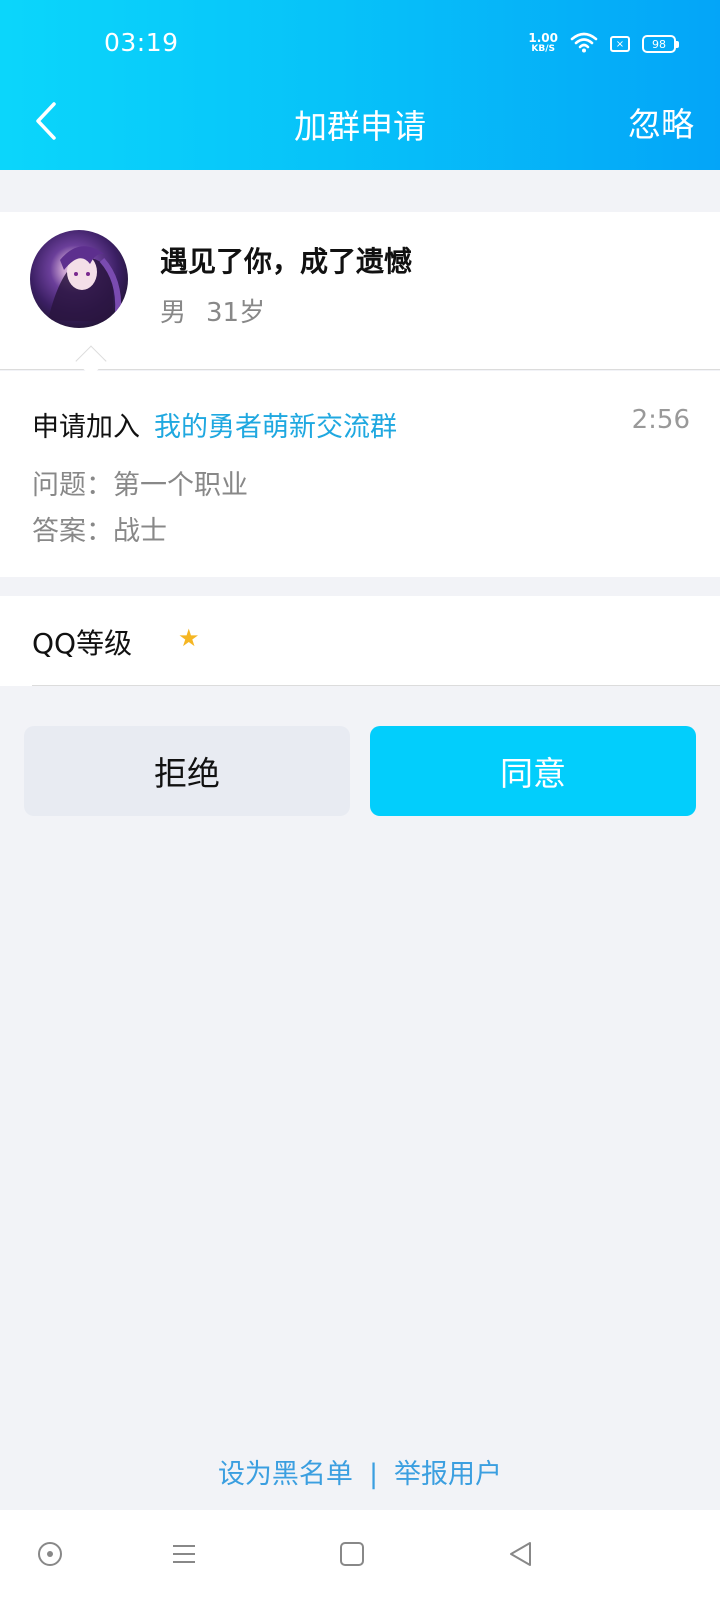  I want to click on ignore-button: 忽略, so click(661, 122).